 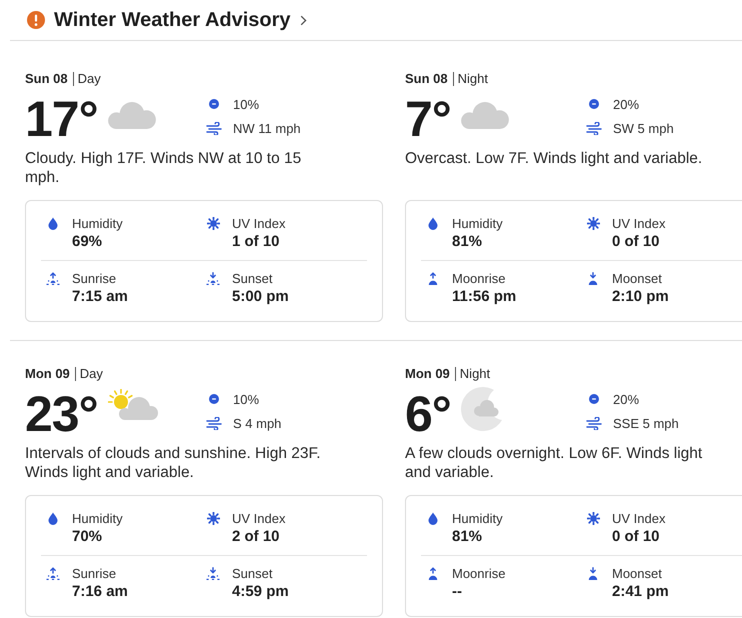 What do you see at coordinates (167, 20) in the screenshot?
I see `advisory-link: Winter Weather Advisory` at bounding box center [167, 20].